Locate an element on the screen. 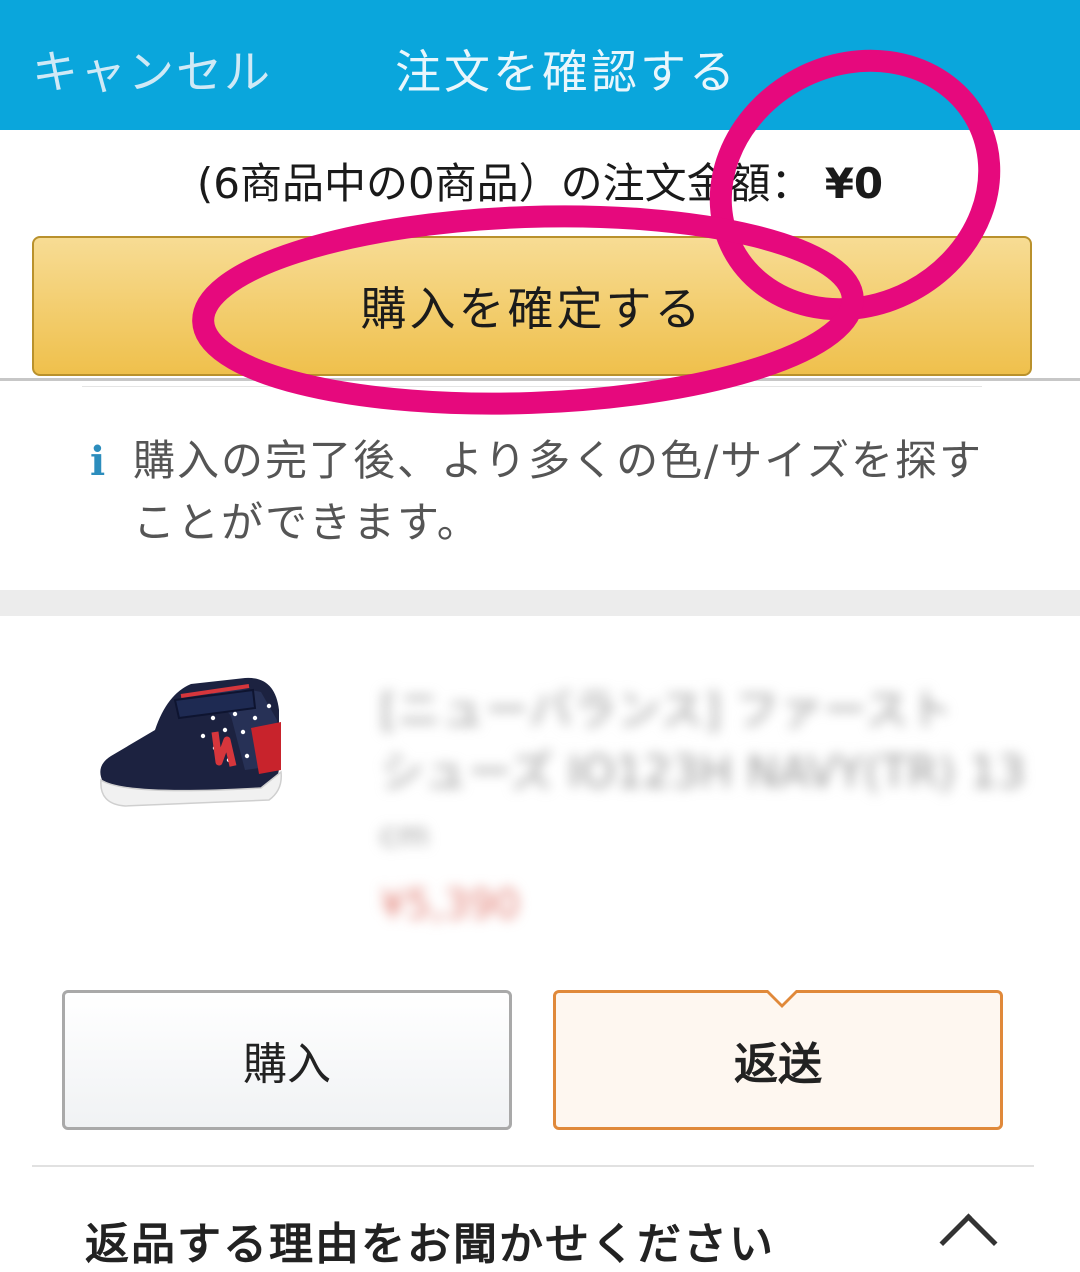 The image size is (1080, 1272). product-title-line1: [ニューバランス] ファースト is located at coordinates (710, 711).